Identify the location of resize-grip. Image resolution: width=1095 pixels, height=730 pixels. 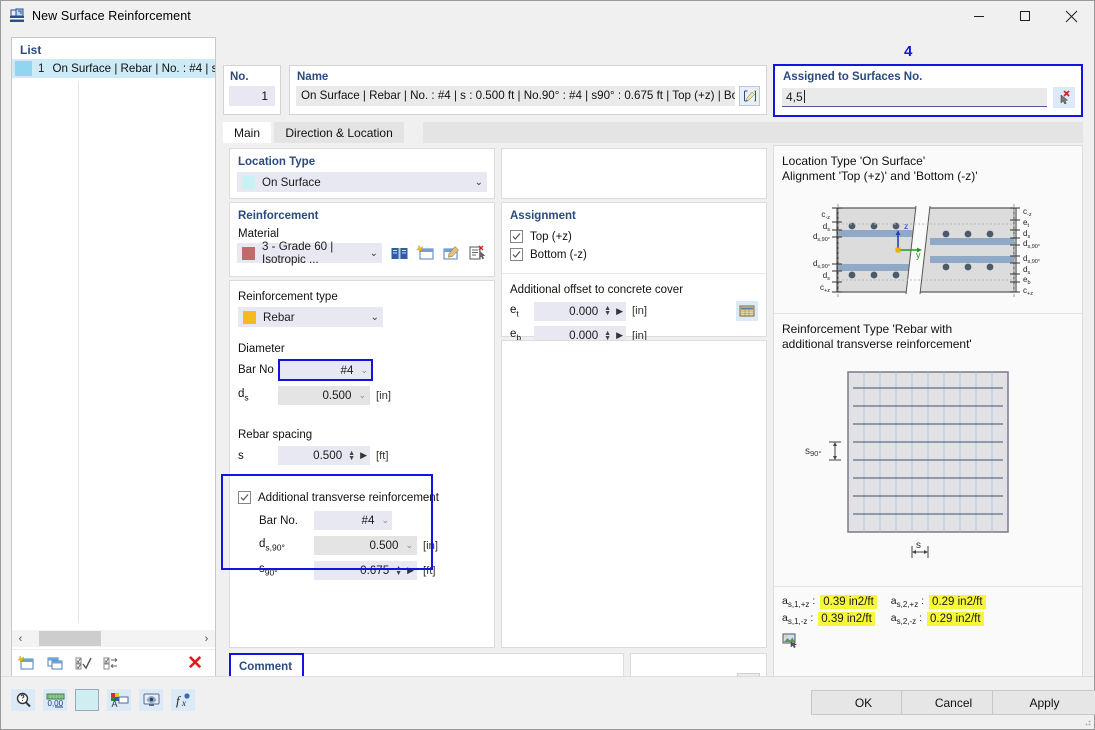
(1086, 721).